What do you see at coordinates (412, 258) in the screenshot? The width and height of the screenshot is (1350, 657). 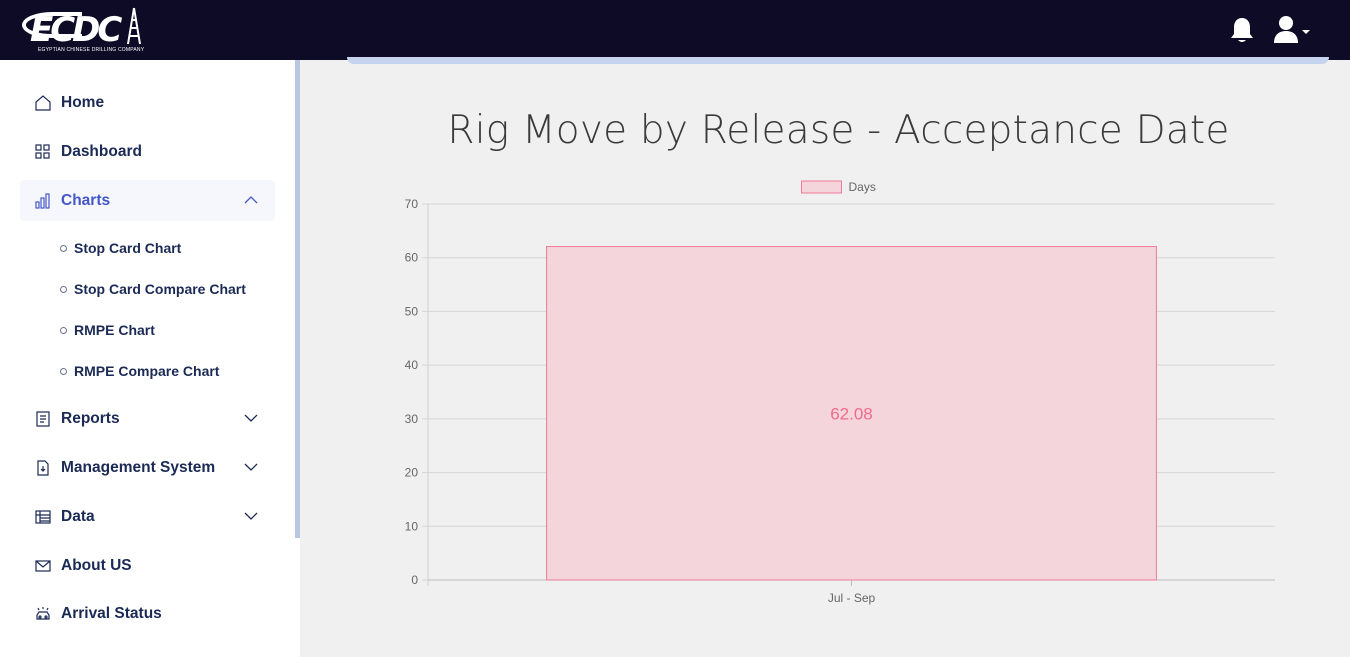 I see `y-tick-label: 60` at bounding box center [412, 258].